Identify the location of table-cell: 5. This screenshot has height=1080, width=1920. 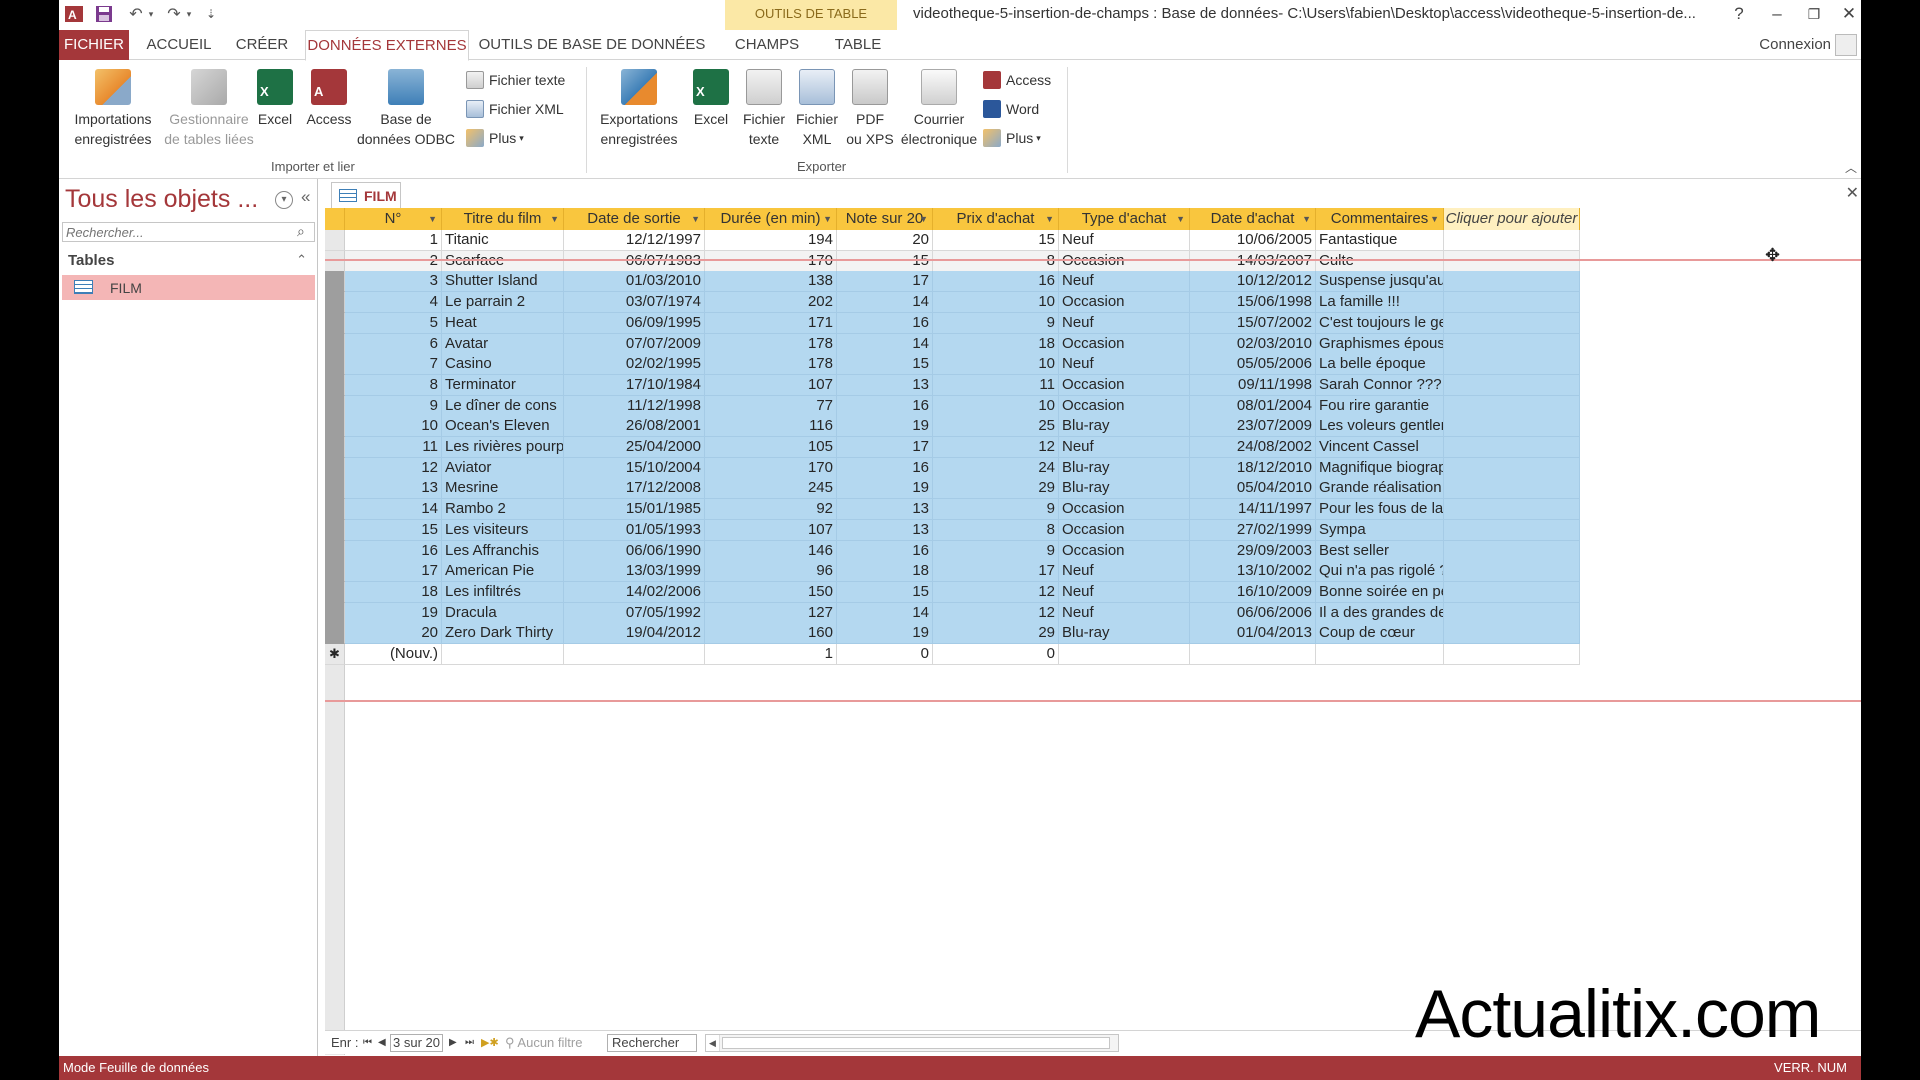
(393, 323).